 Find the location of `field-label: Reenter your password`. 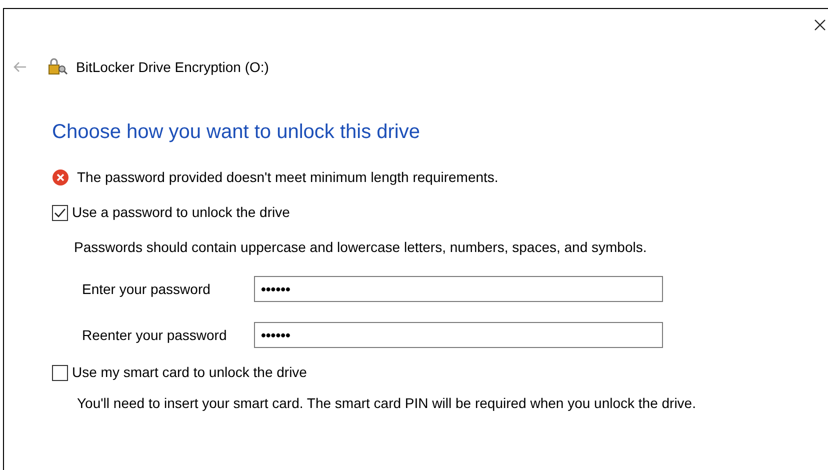

field-label: Reenter your password is located at coordinates (155, 335).